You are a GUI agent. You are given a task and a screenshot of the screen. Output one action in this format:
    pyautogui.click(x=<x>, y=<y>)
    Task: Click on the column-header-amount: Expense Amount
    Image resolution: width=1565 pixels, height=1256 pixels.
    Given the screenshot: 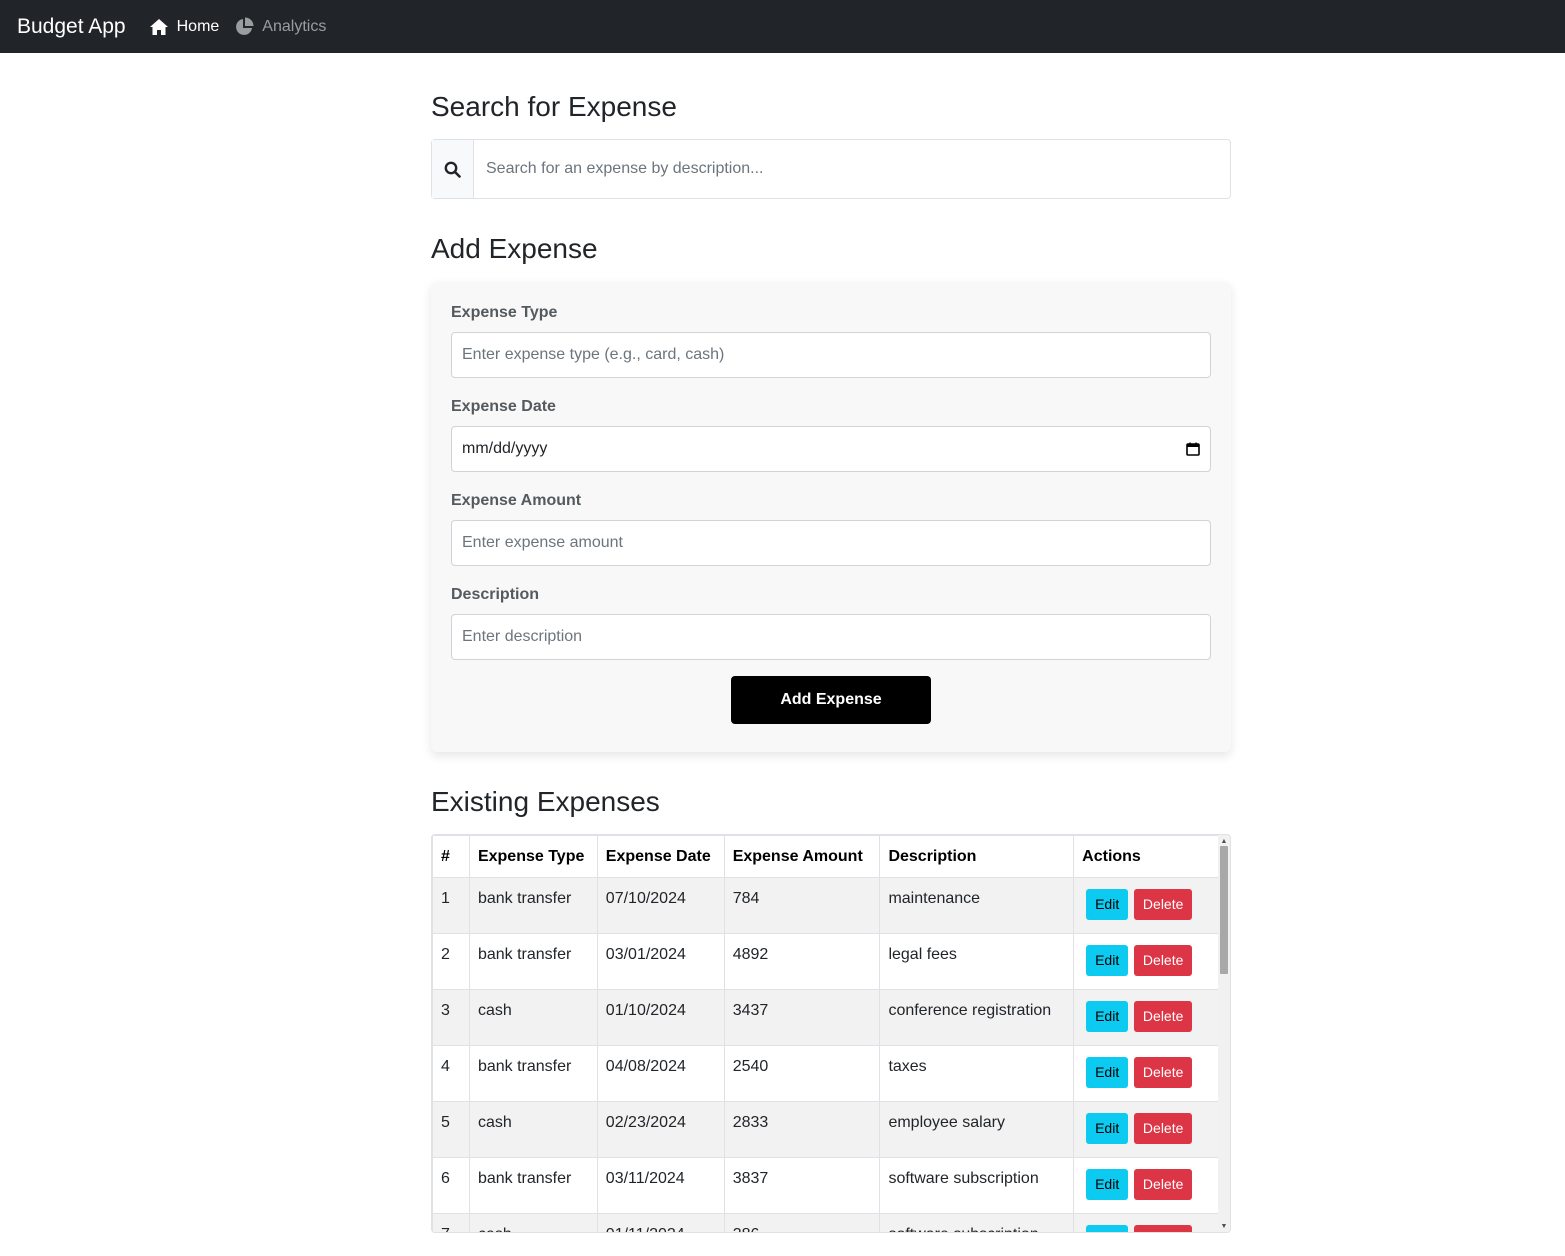 What is the action you would take?
    pyautogui.click(x=802, y=856)
    